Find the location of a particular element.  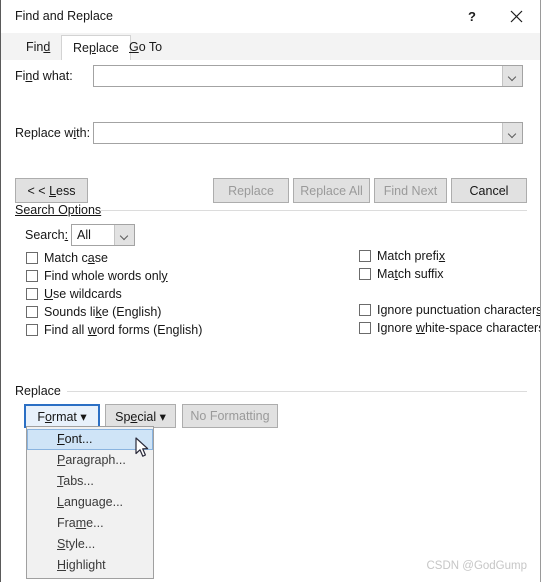

checkbox-use-wildcards: Use wildcards is located at coordinates (74, 293).